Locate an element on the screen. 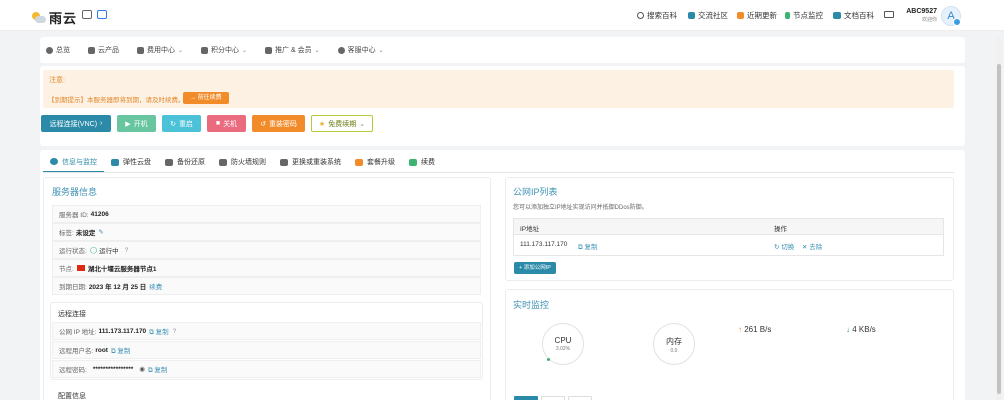 The height and width of the screenshot is (400, 1004). node-icon is located at coordinates (787, 15).